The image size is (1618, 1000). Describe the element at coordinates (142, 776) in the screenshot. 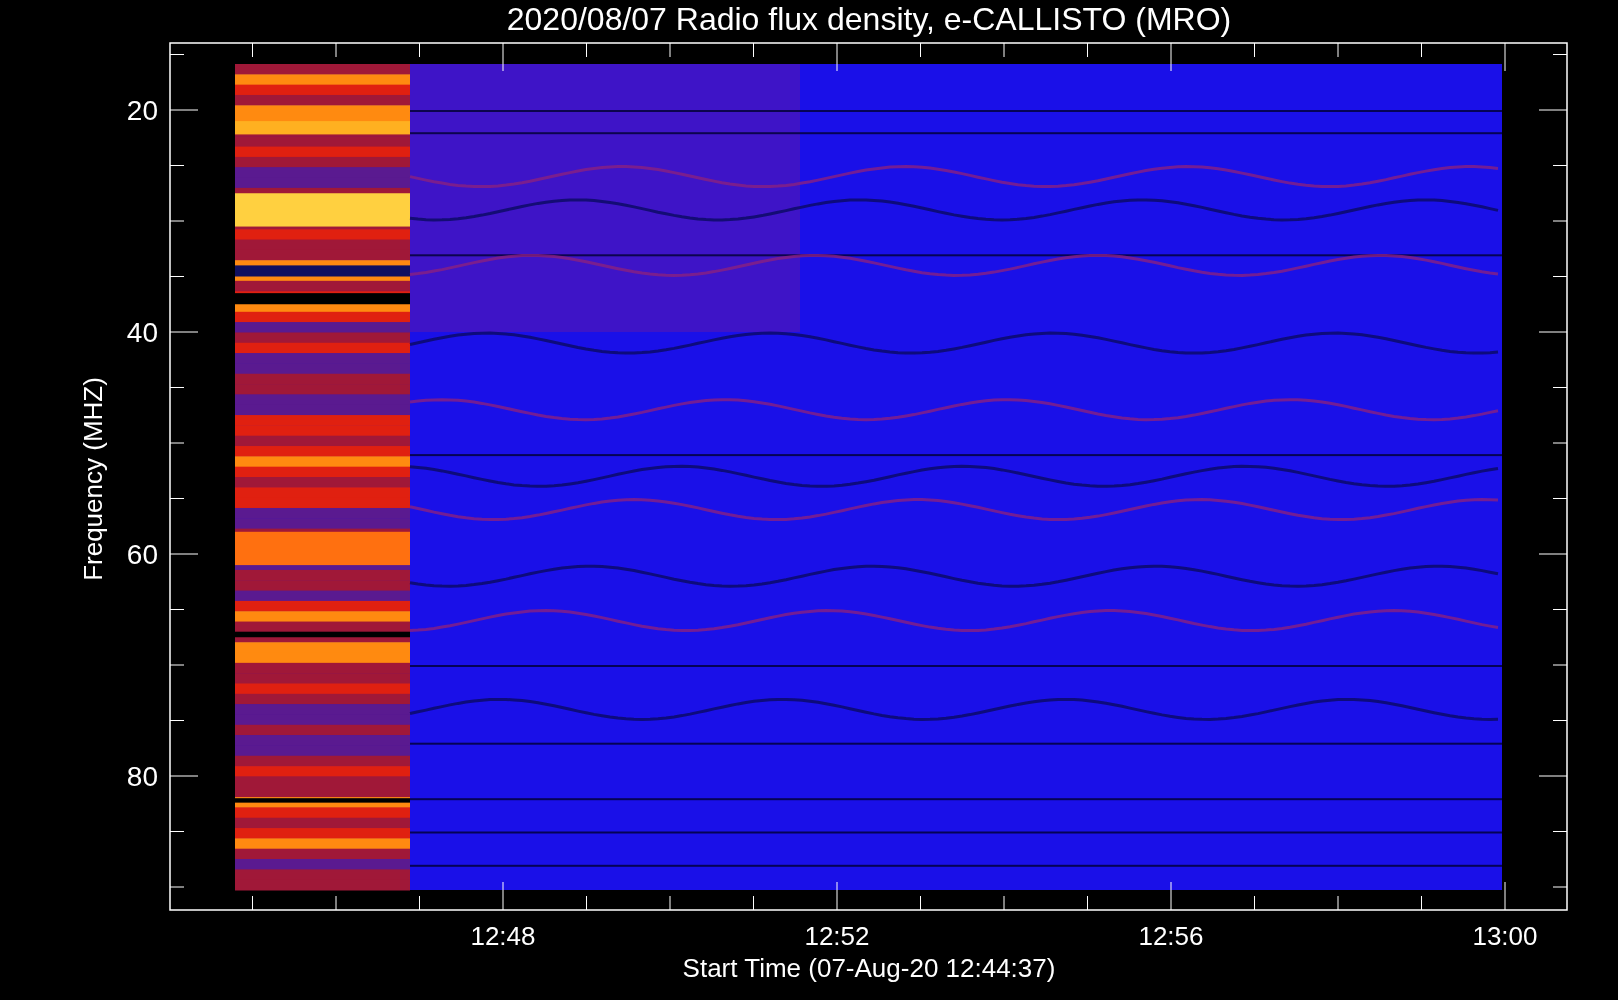

I see `tick-label: 80` at that location.